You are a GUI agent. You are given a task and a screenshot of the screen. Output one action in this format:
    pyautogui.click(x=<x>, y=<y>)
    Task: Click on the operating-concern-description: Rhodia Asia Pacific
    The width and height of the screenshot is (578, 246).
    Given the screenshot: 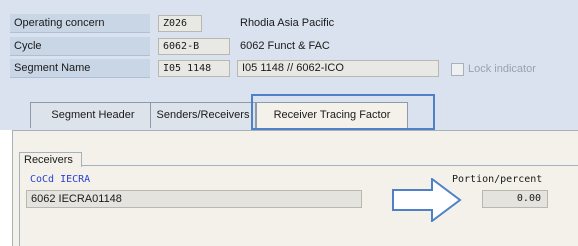 What is the action you would take?
    pyautogui.click(x=287, y=23)
    